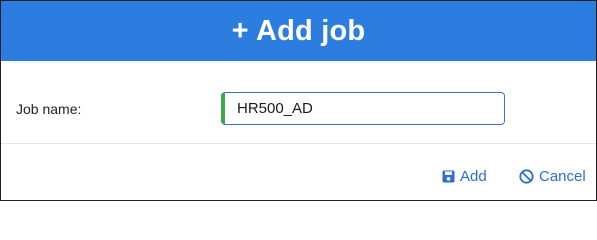 This screenshot has height=240, width=597. What do you see at coordinates (526, 176) in the screenshot?
I see `ban-icon` at bounding box center [526, 176].